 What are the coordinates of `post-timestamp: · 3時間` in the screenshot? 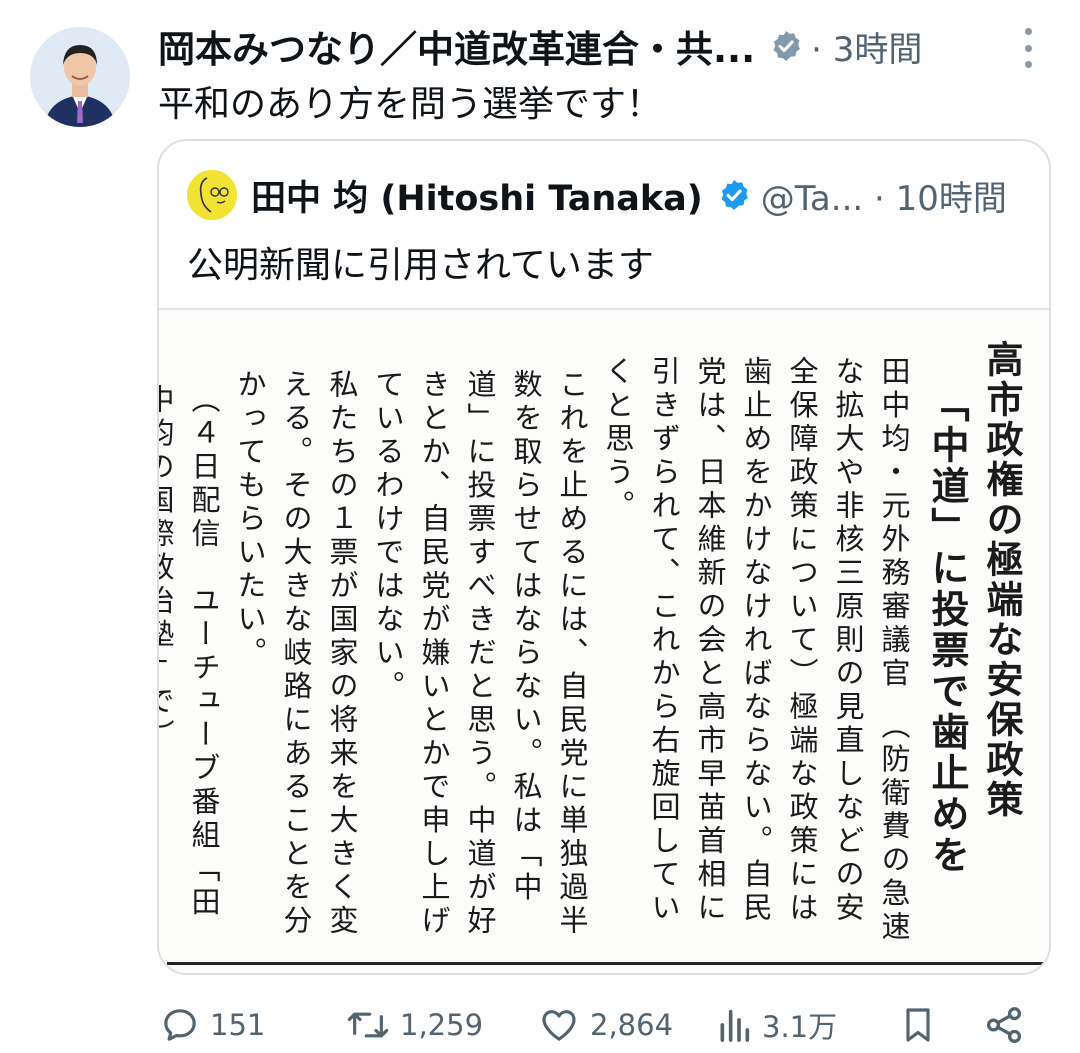 It's located at (866, 46).